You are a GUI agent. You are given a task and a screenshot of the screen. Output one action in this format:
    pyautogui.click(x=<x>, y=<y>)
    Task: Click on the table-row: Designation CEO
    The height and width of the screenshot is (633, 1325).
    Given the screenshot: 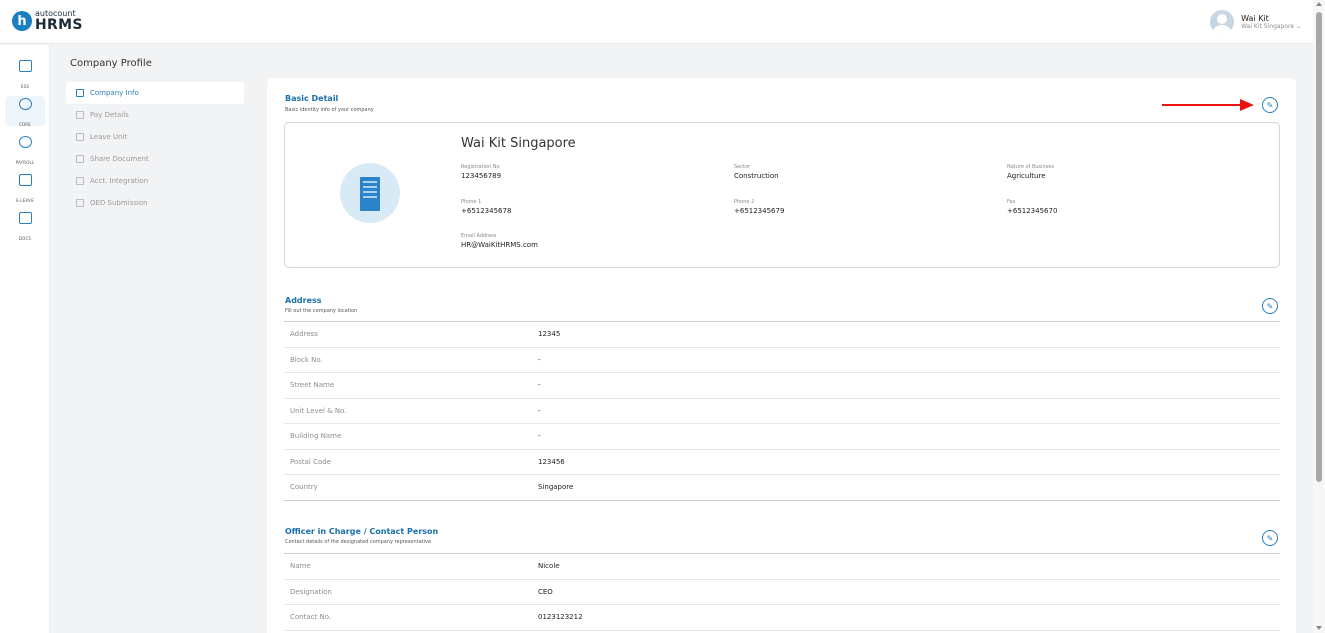 What is the action you would take?
    pyautogui.click(x=782, y=592)
    